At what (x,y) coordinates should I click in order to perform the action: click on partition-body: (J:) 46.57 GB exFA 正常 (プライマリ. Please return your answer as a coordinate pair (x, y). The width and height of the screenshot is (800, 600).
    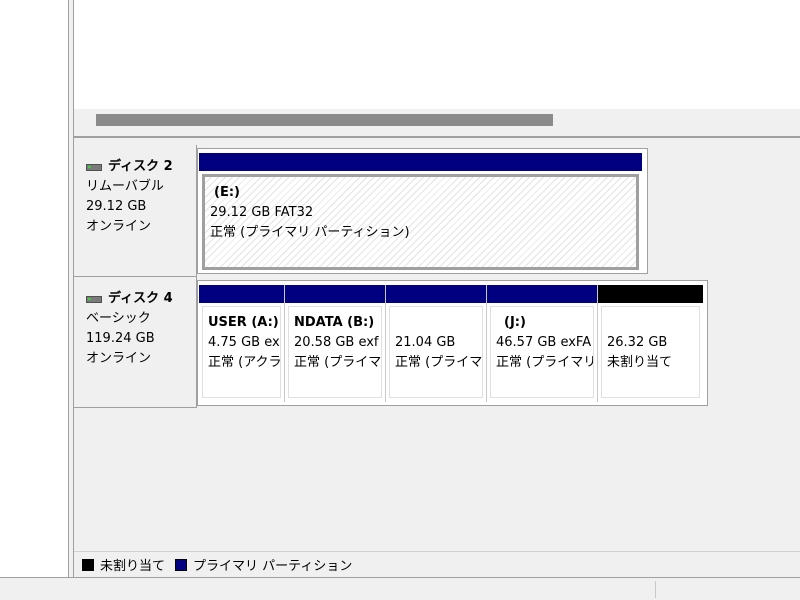
    Looking at the image, I should click on (542, 352).